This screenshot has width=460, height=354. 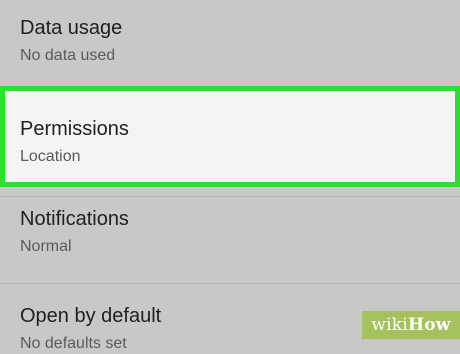 I want to click on setting-item-data-usage: Data usage No data used, so click(x=230, y=41).